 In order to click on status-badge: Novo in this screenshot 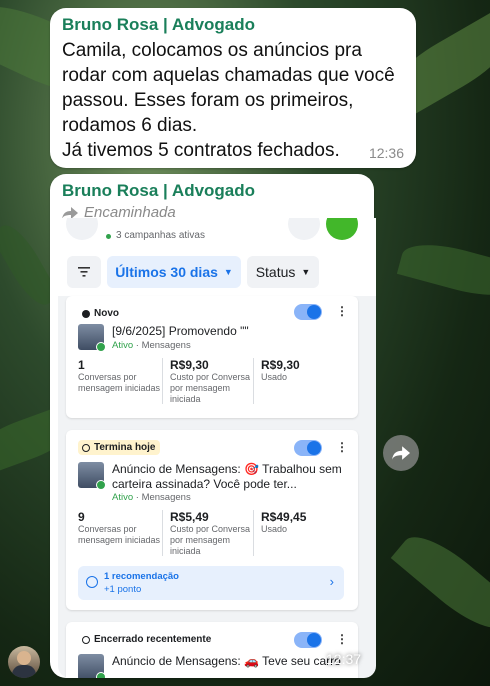, I will do `click(100, 313)`.